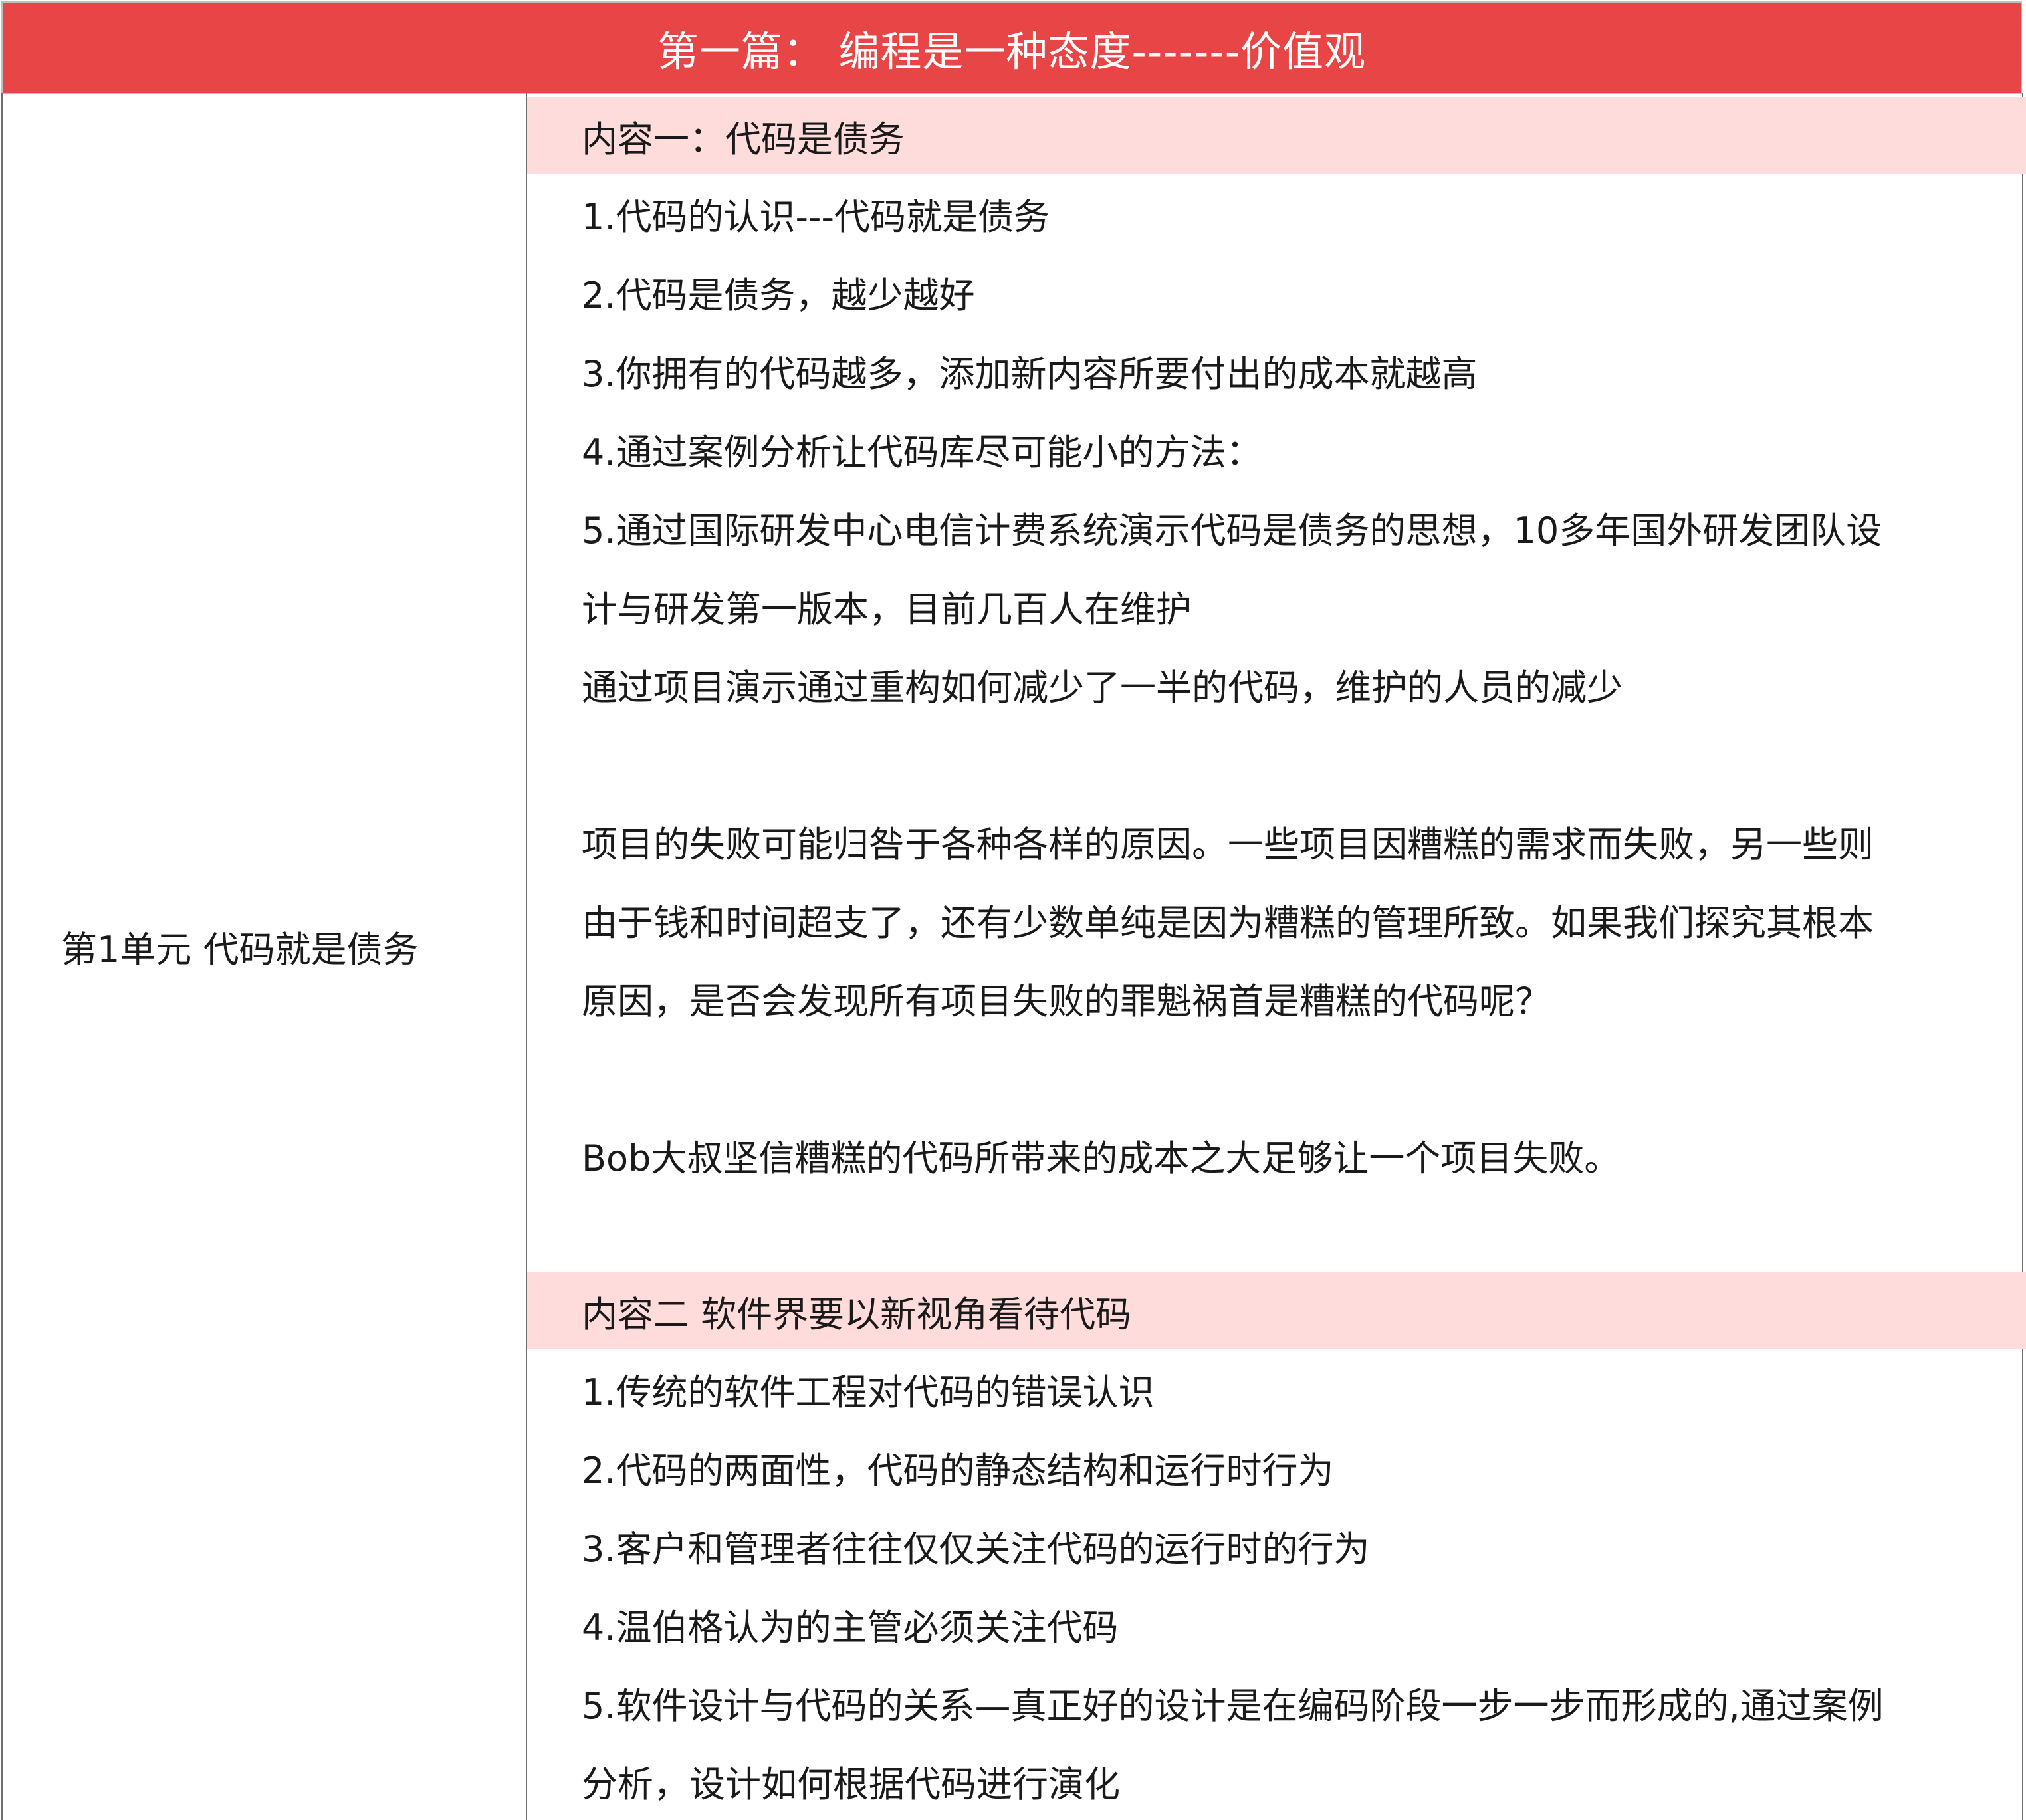  What do you see at coordinates (778, 295) in the screenshot?
I see `content-line: 2.代码是债务，越少越好` at bounding box center [778, 295].